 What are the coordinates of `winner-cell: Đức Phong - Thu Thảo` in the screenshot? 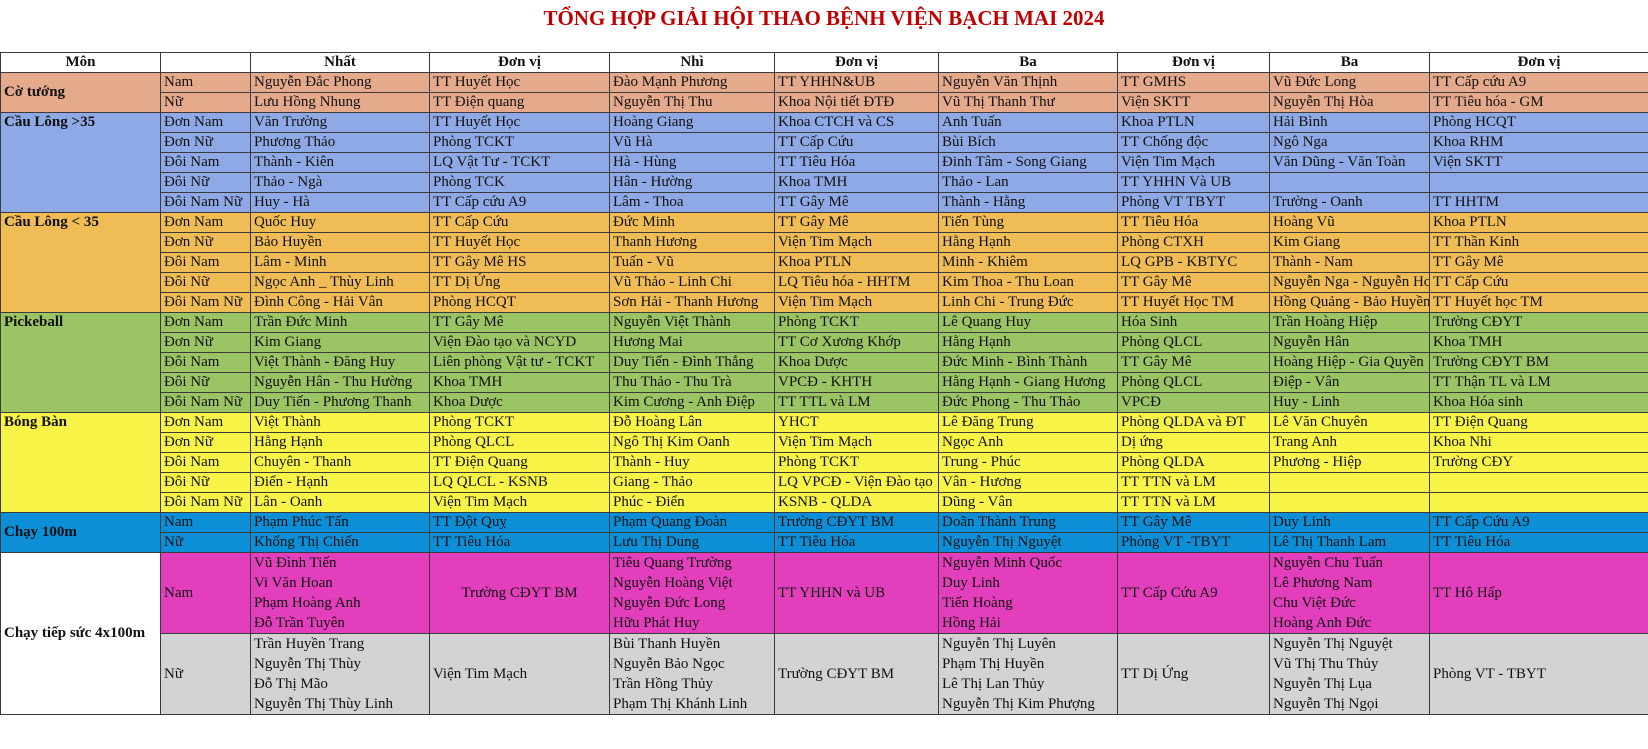 It's located at (1028, 402).